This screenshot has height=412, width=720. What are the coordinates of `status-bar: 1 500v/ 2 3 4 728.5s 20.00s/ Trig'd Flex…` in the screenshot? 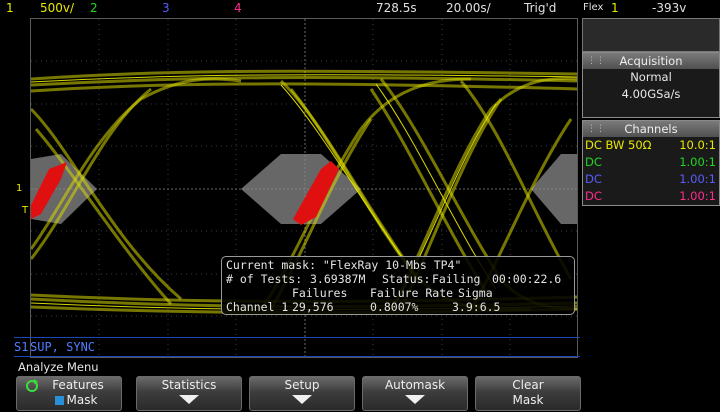 It's located at (360, 8).